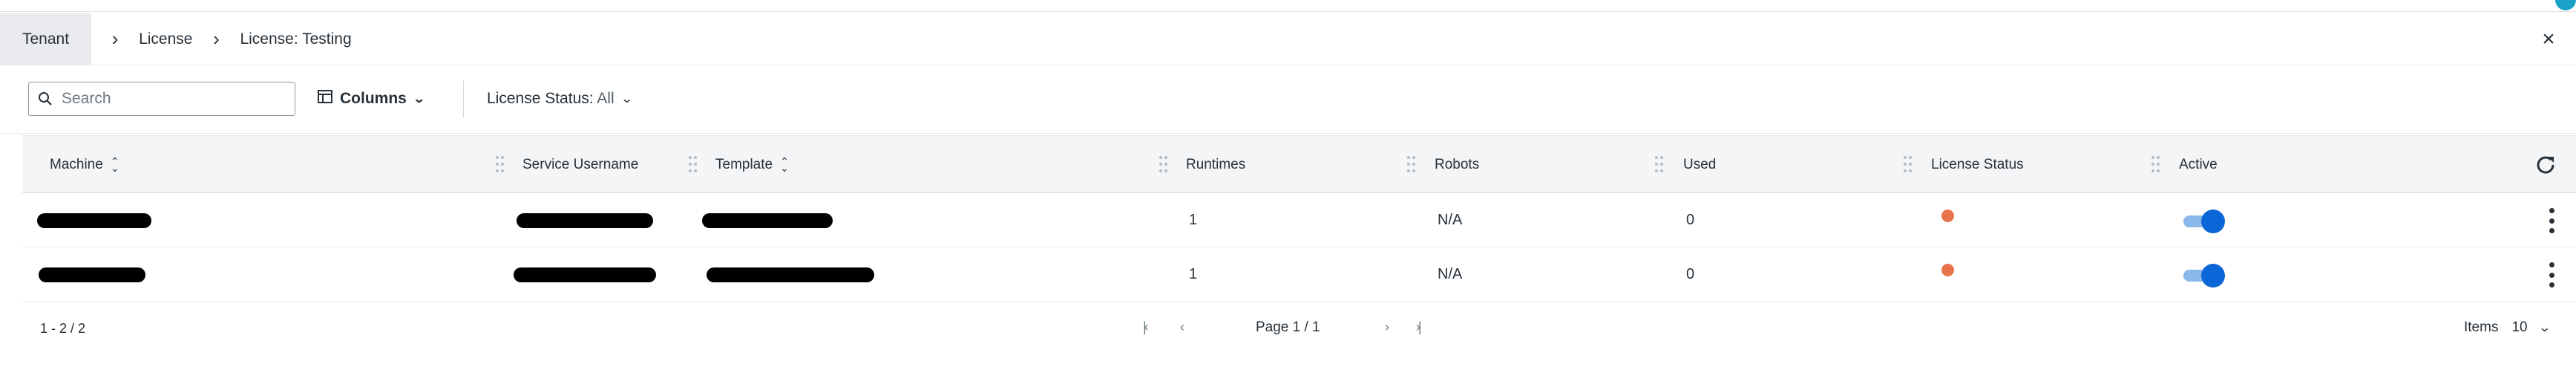 The image size is (2576, 370). What do you see at coordinates (2545, 165) in the screenshot?
I see `refresh-icon` at bounding box center [2545, 165].